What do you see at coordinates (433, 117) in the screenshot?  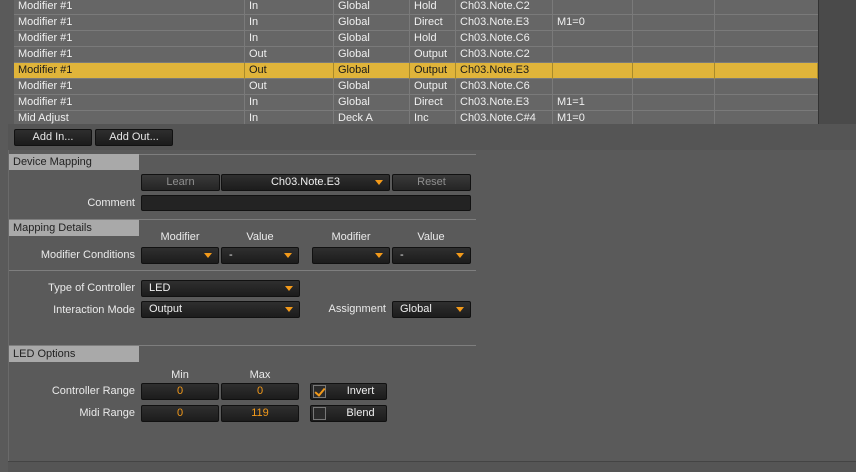 I see `table-cell: Inc` at bounding box center [433, 117].